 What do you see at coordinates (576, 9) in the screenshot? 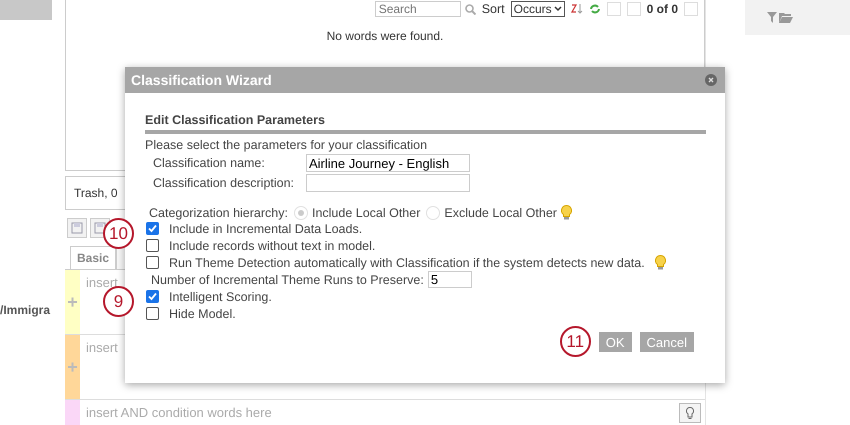
I see `sort-order-icon` at bounding box center [576, 9].